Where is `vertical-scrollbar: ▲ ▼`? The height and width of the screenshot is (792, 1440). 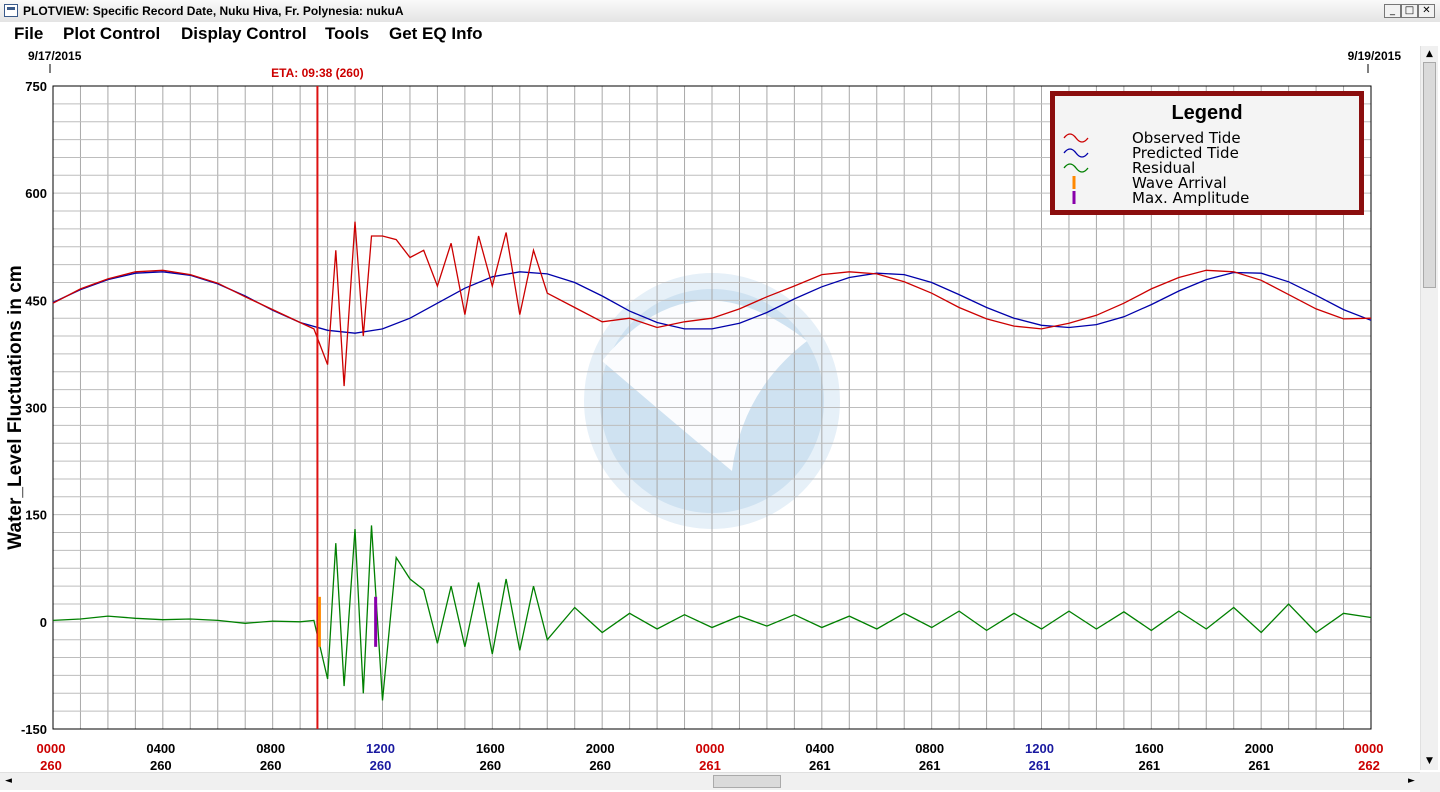 vertical-scrollbar: ▲ ▼ is located at coordinates (1429, 408).